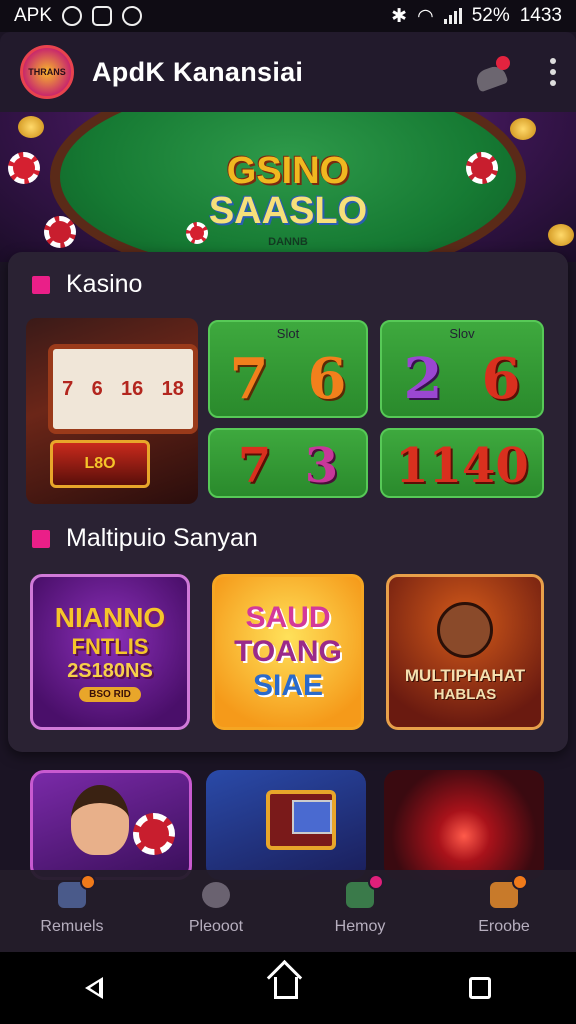  I want to click on home-icon, so click(75, 893).